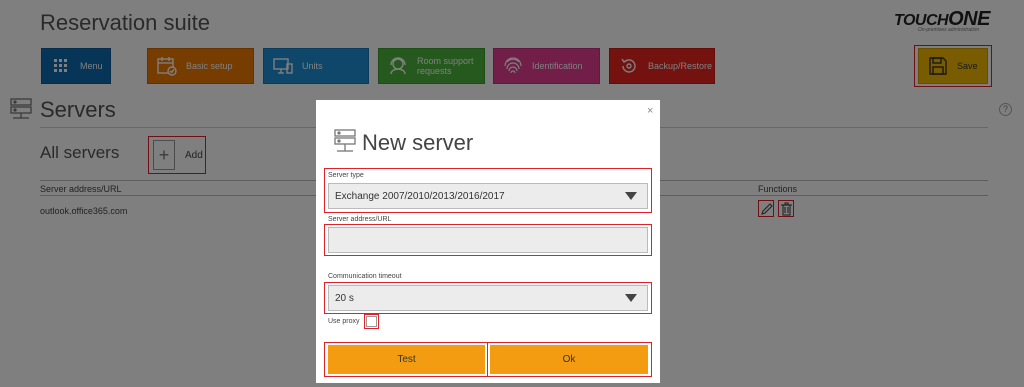 The width and height of the screenshot is (1024, 387). Describe the element at coordinates (345, 142) in the screenshot. I see `server-stack-icon` at that location.